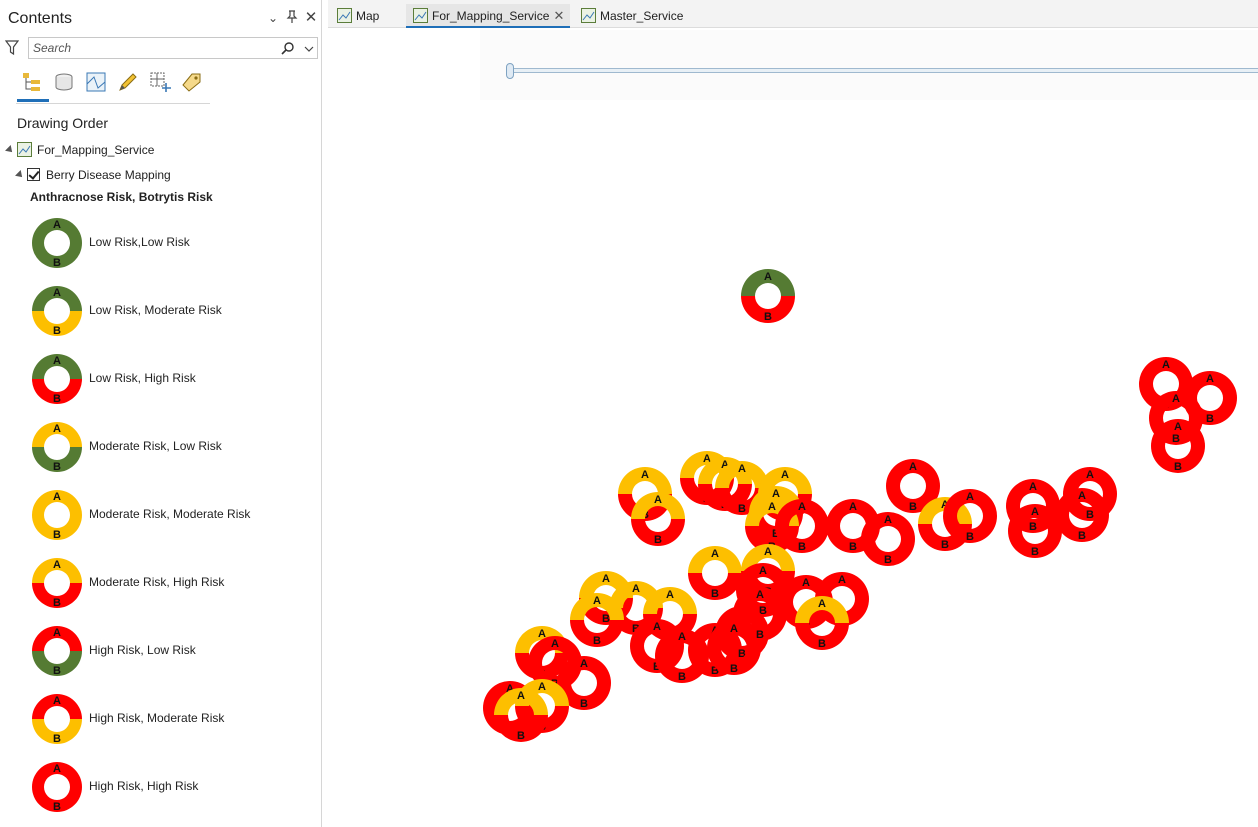  What do you see at coordinates (309, 48) in the screenshot?
I see `search-options-chevron-icon` at bounding box center [309, 48].